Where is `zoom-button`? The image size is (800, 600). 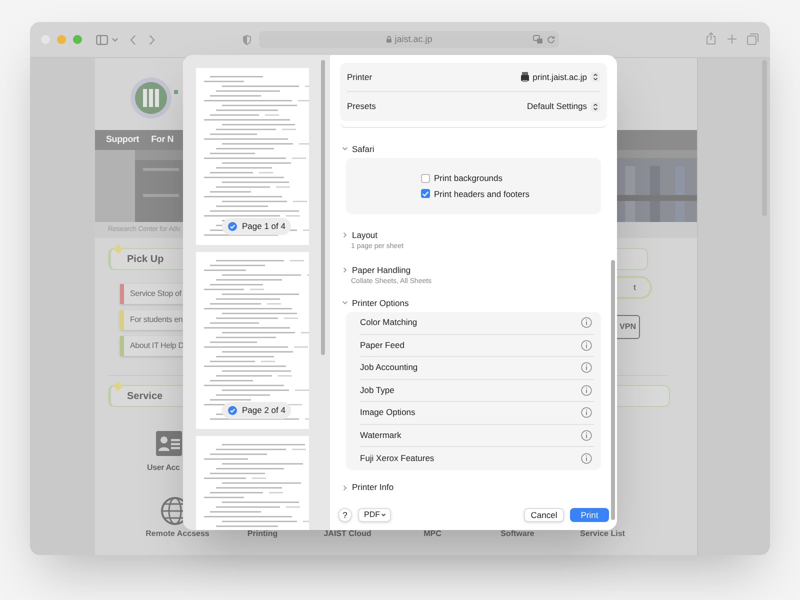
zoom-button is located at coordinates (77, 39).